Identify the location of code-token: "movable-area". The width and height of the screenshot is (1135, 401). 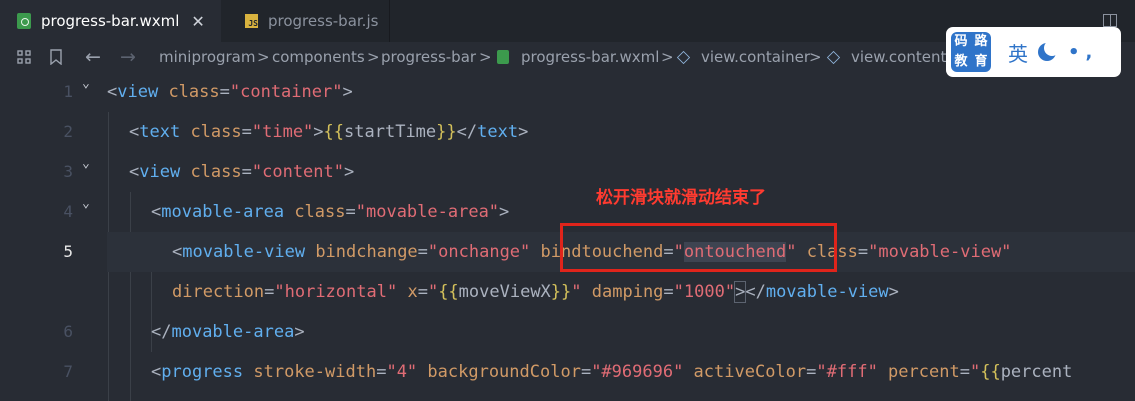
(427, 212).